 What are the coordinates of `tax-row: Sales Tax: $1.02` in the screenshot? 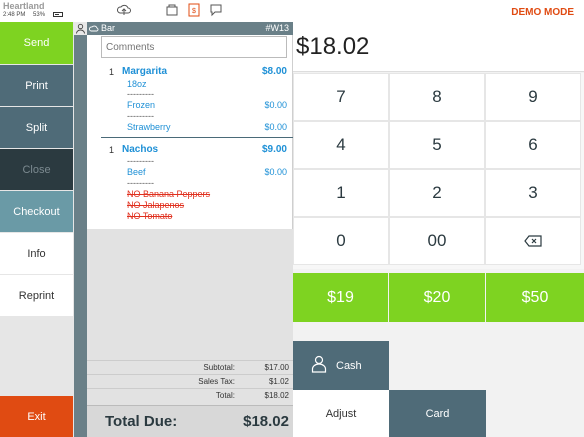 It's located at (190, 380).